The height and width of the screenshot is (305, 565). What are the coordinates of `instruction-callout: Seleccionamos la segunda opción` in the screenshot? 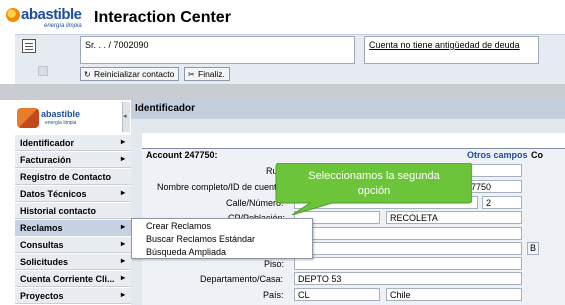 It's located at (373, 189).